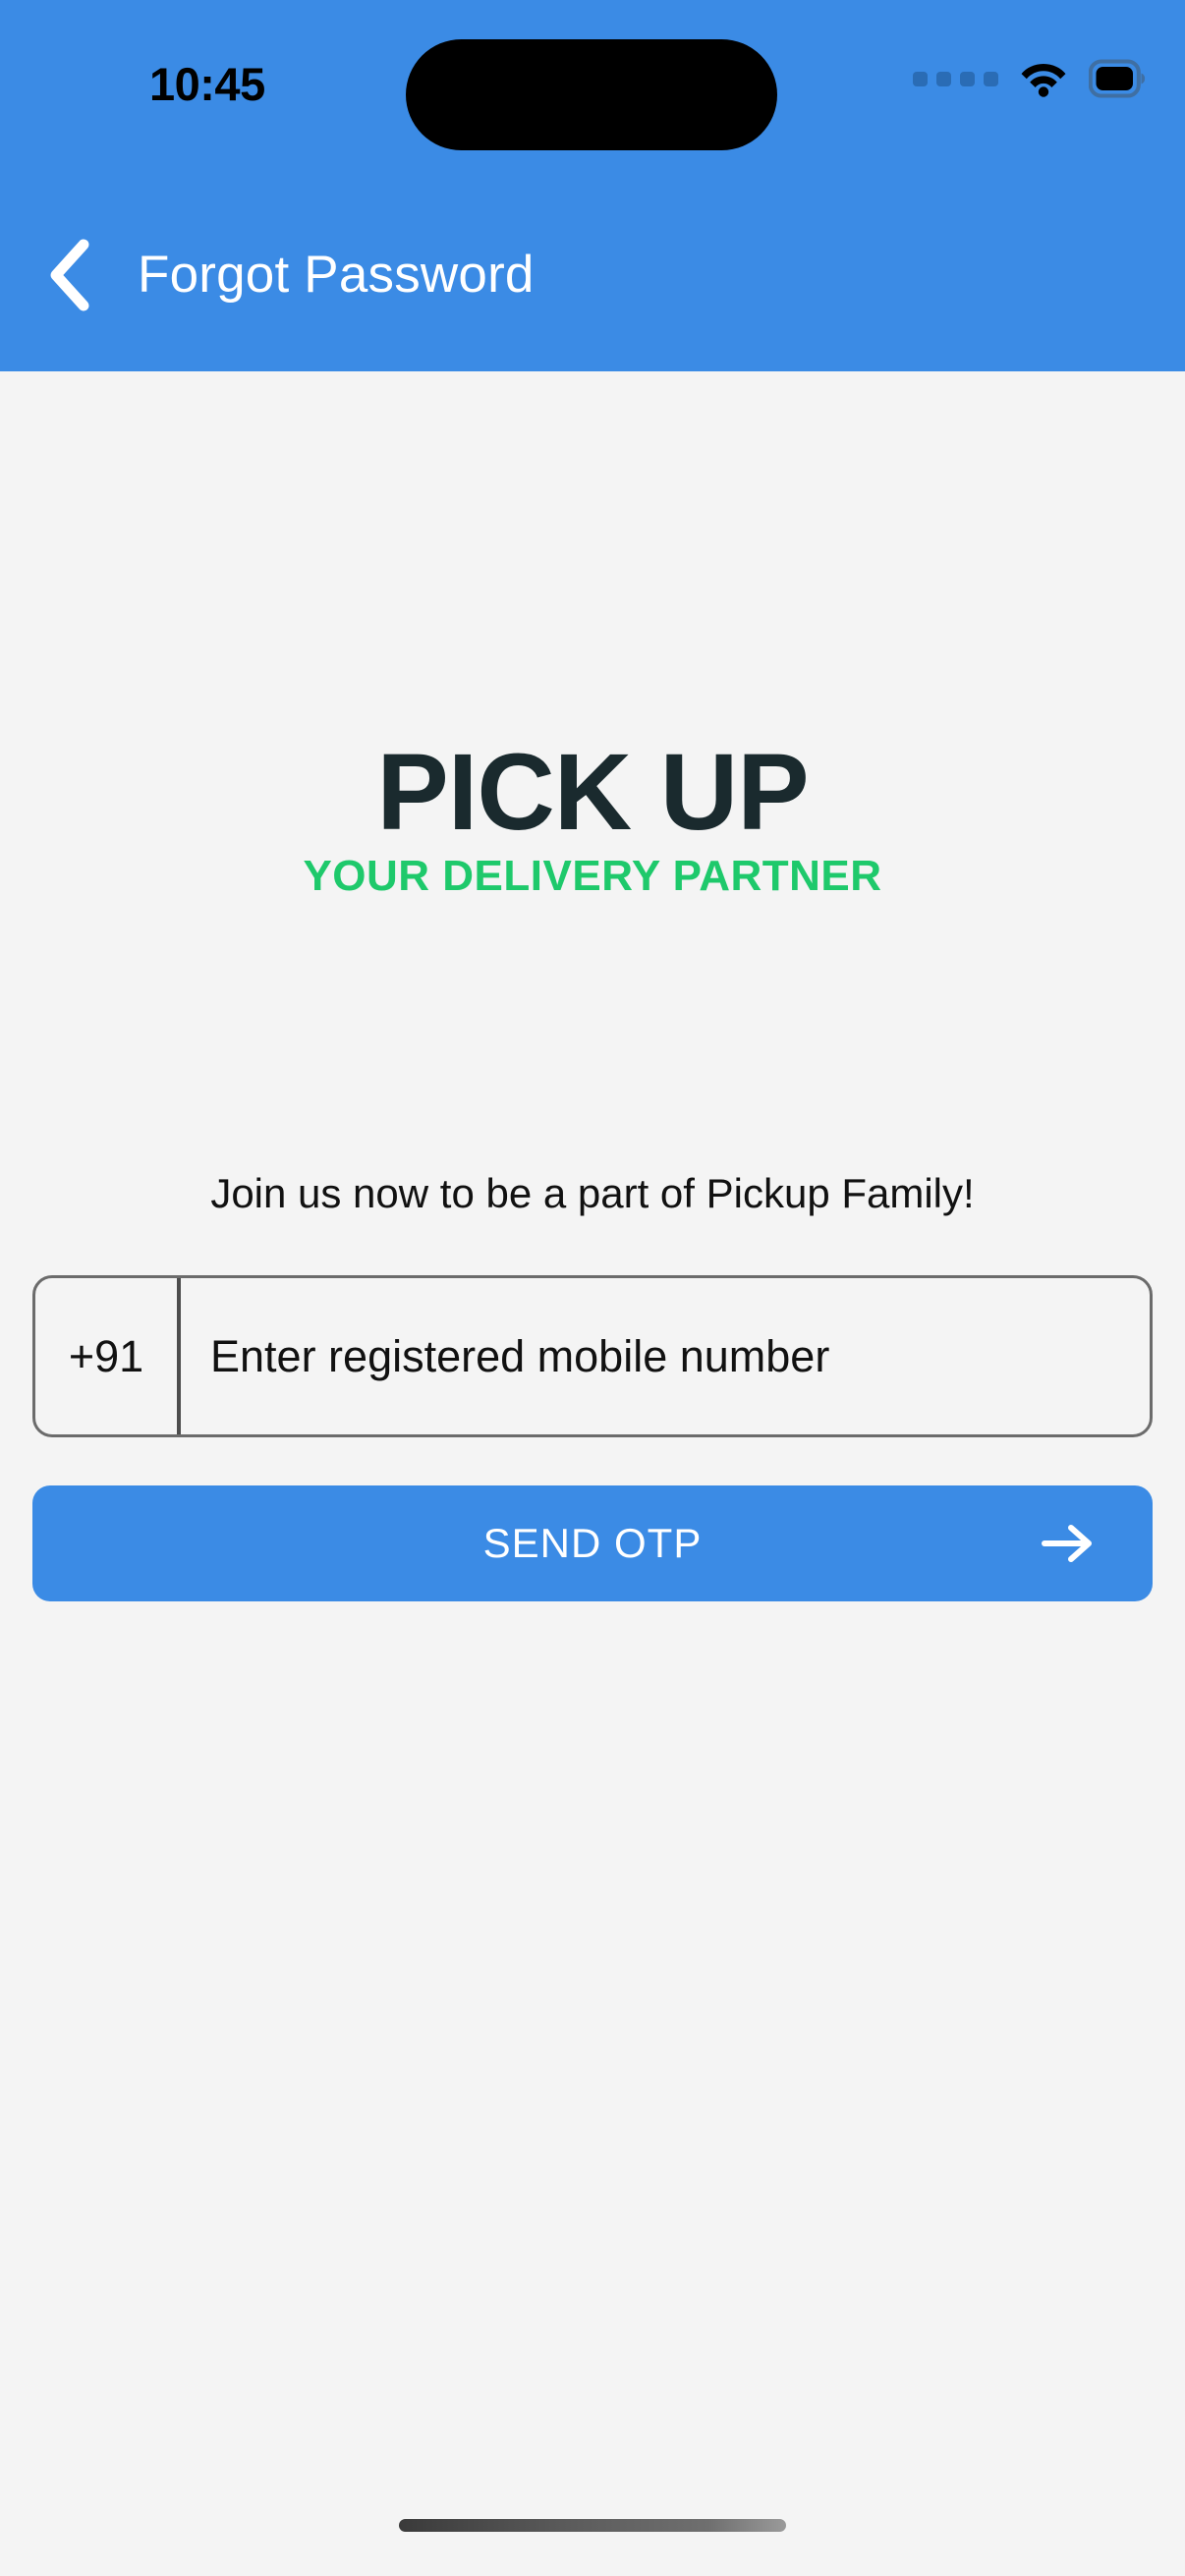  I want to click on dynamic-island, so click(592, 94).